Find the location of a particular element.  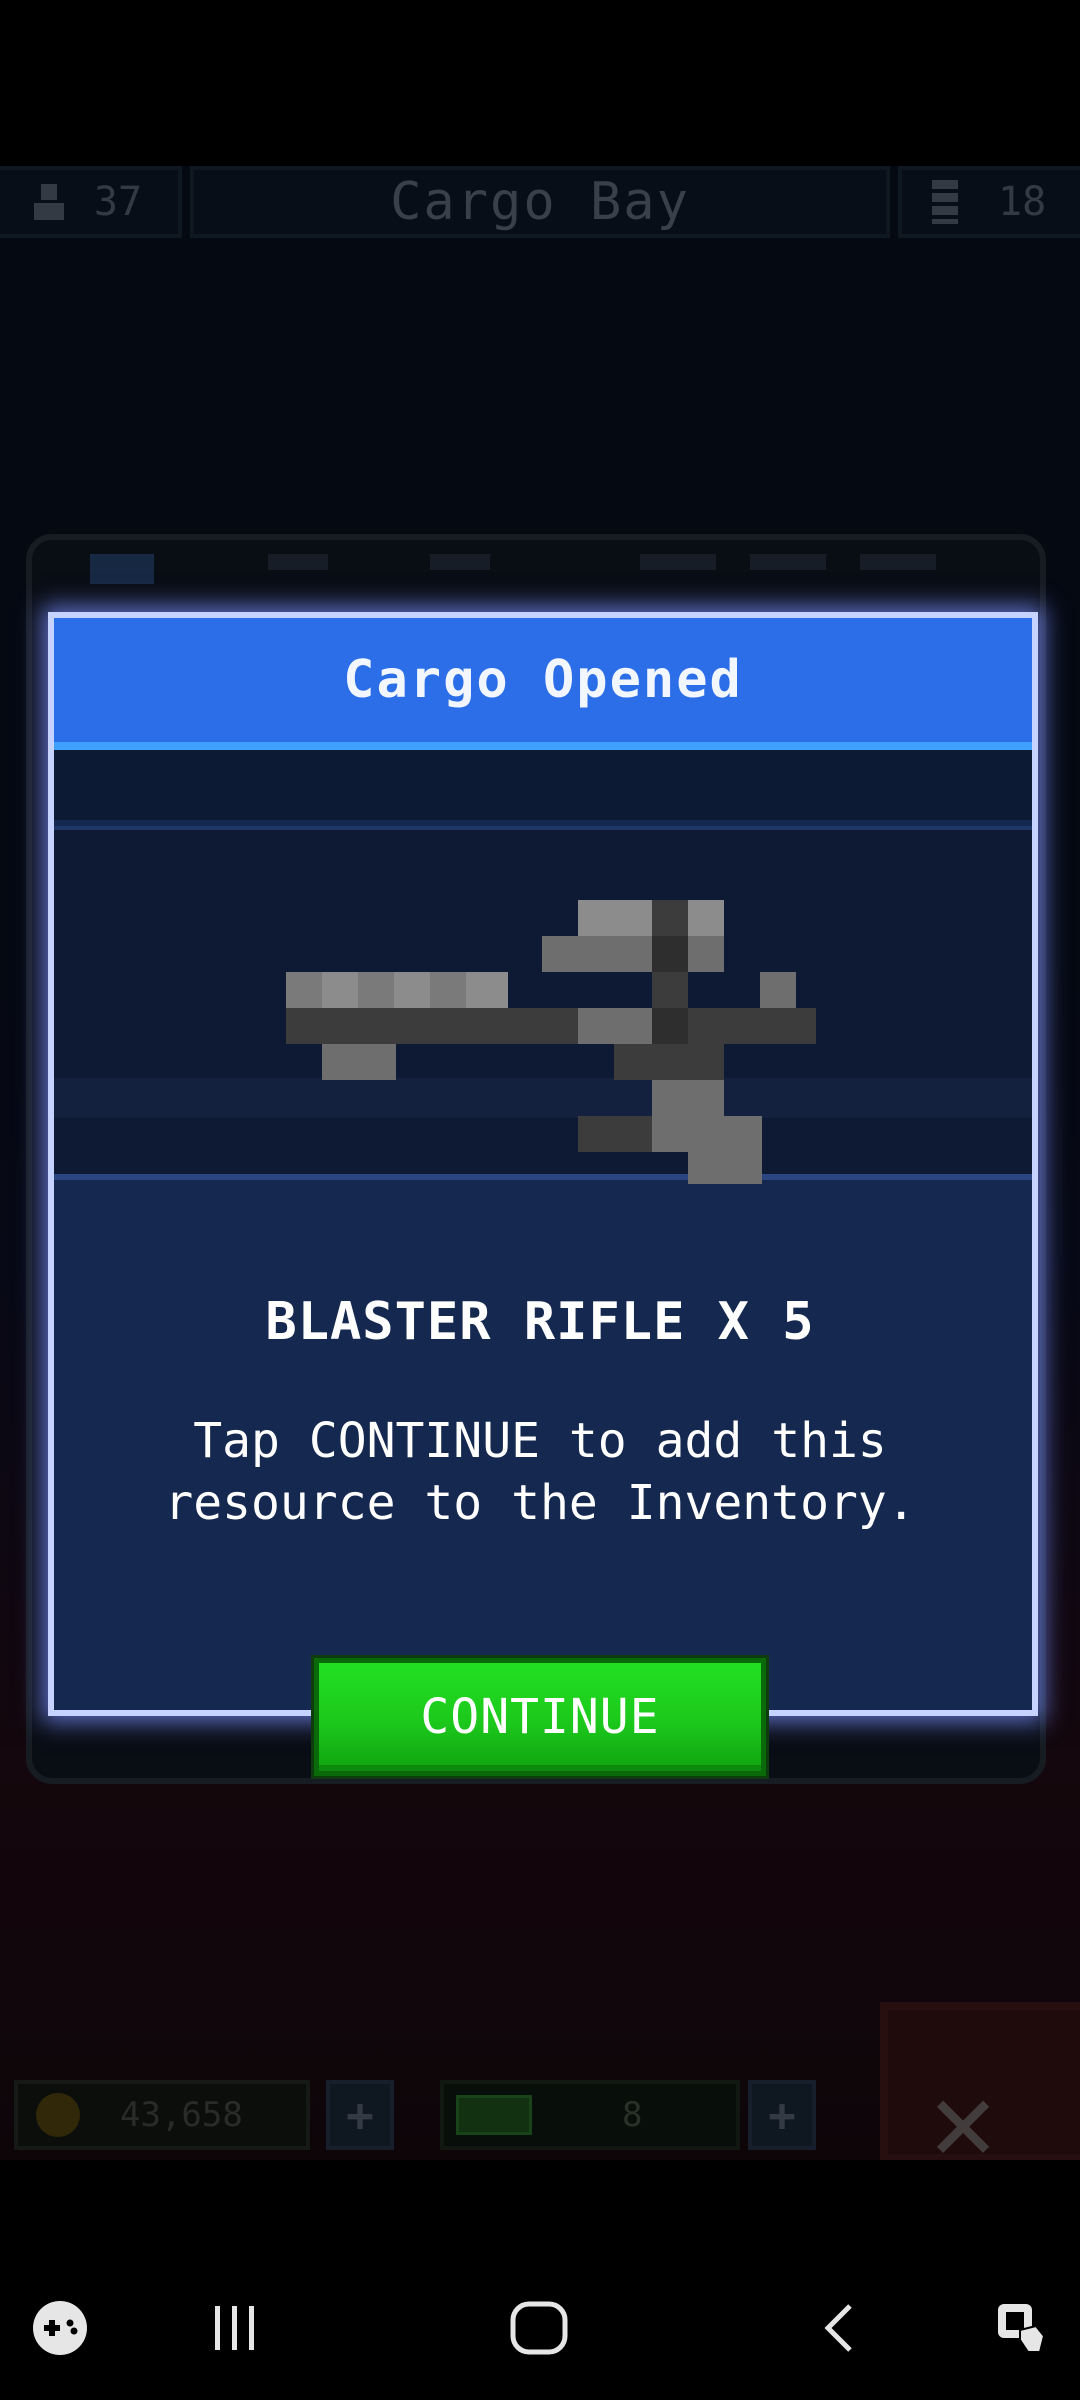

back-icon is located at coordinates (838, 2328).